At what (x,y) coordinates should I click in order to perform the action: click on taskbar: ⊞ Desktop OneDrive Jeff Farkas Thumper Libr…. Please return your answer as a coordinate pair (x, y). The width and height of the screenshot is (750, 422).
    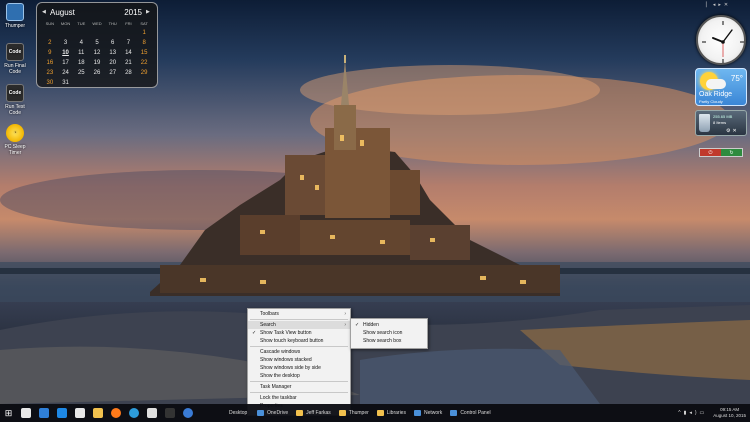
    Looking at the image, I should click on (375, 413).